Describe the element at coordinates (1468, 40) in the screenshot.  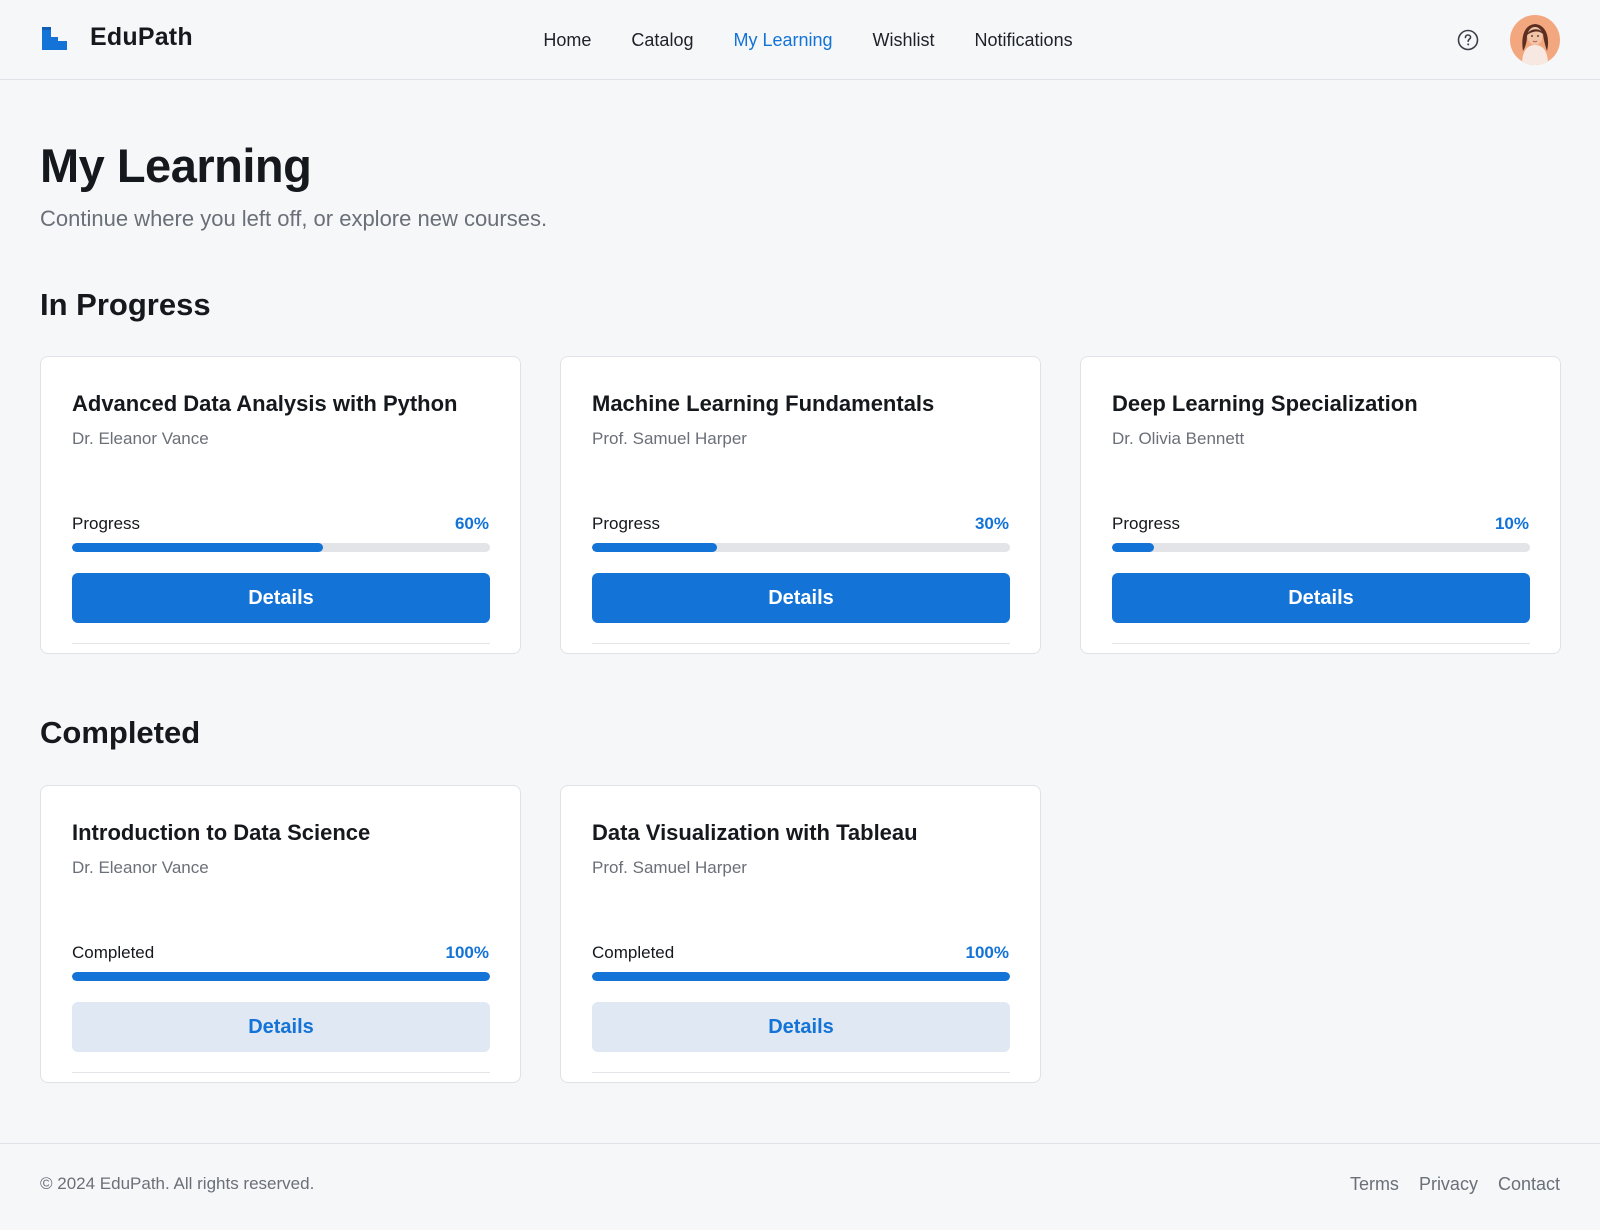
I see `help-circle-icon` at that location.